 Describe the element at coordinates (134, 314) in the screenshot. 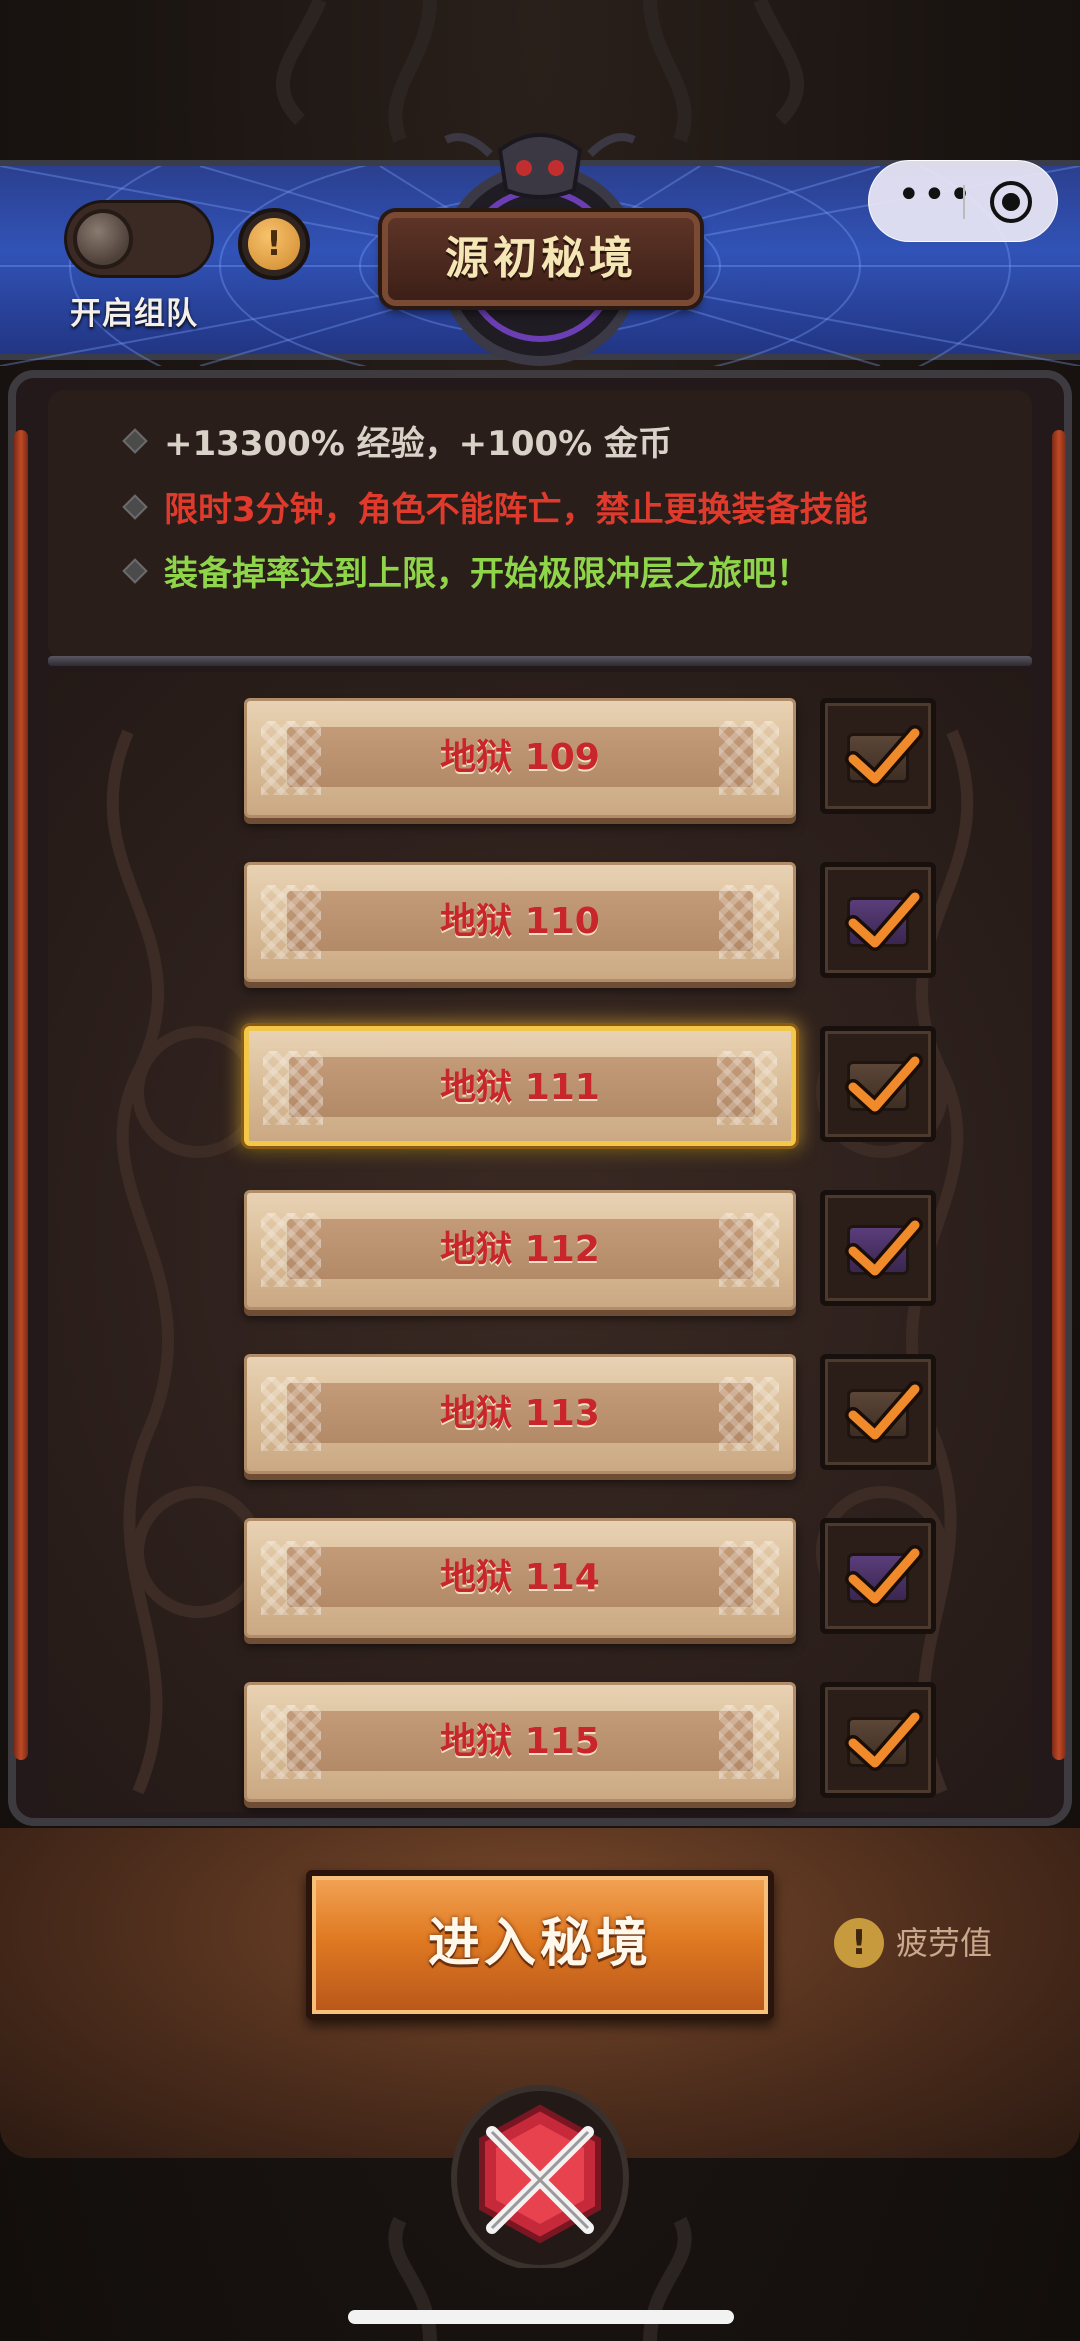

I see `team-toggle-label: 开启组队` at that location.